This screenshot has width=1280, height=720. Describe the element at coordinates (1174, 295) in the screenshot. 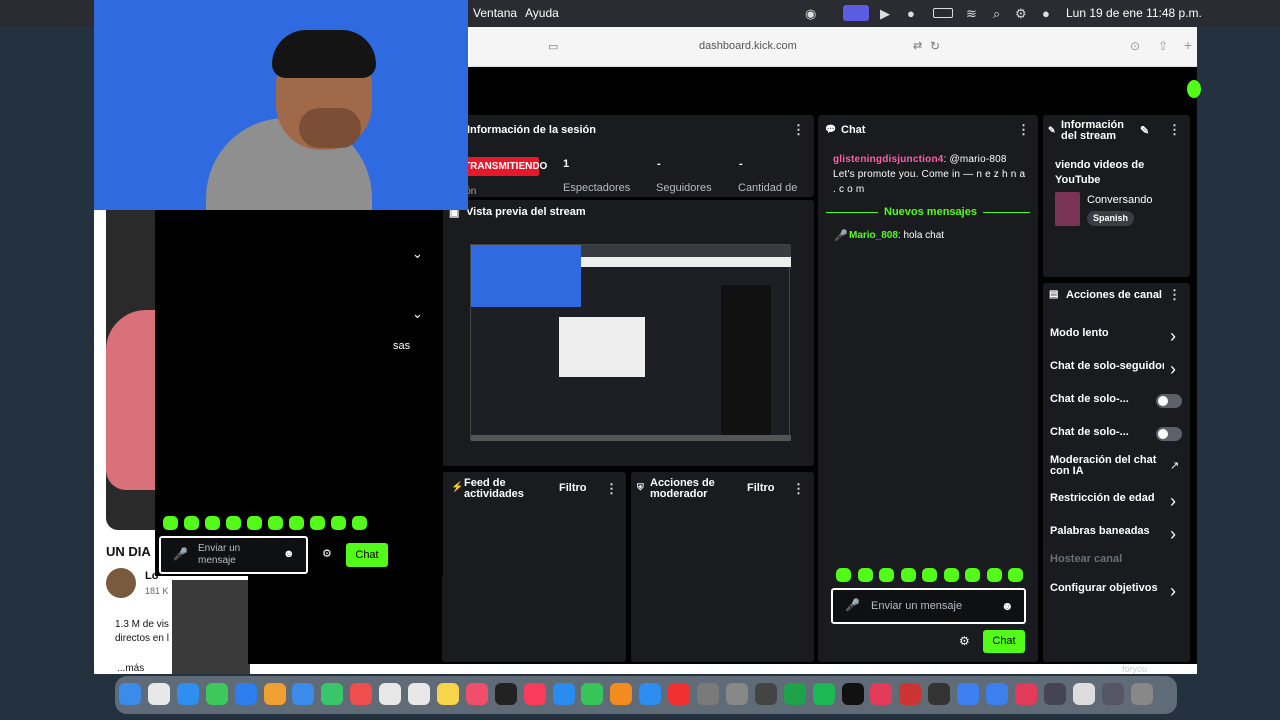

I see `channel-actions-menu-icon: ⋮` at that location.